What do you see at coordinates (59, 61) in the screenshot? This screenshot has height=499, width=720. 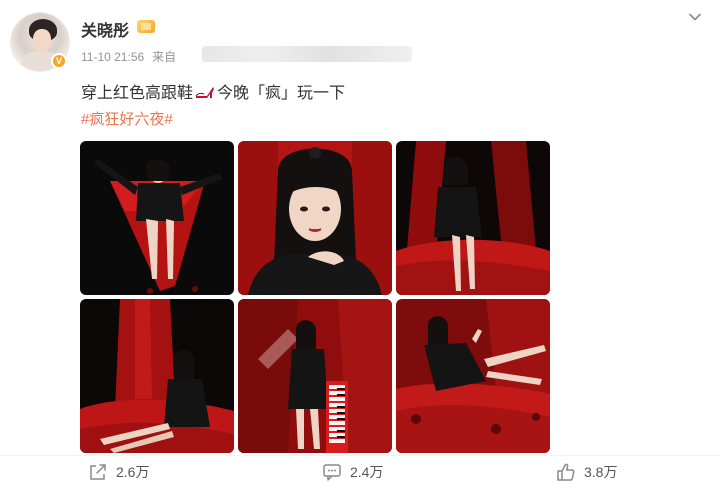 I see `verified-badge-icon: V` at bounding box center [59, 61].